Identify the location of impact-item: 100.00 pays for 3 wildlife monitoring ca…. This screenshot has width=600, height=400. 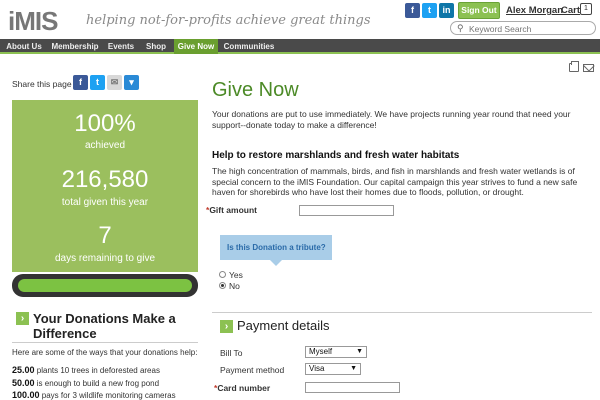
(94, 395).